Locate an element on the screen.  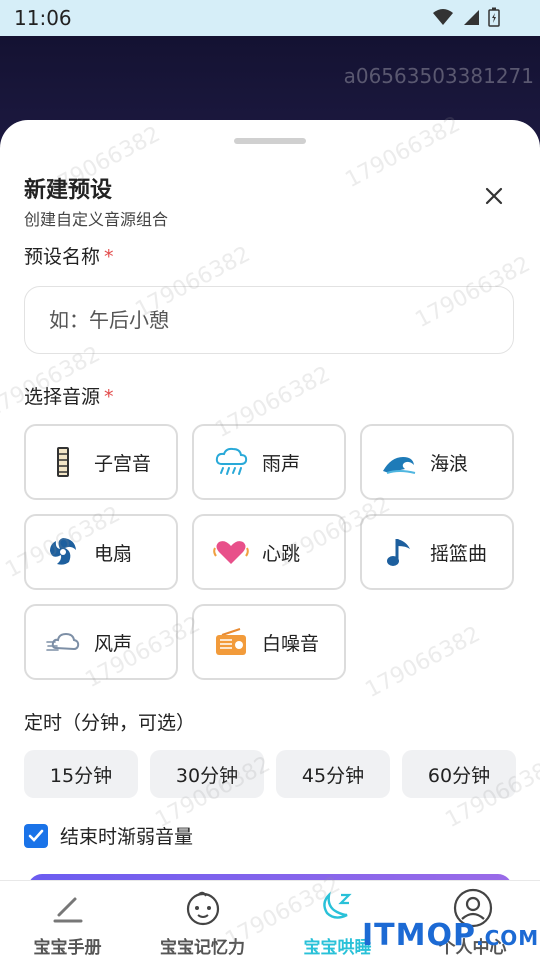
timer-option-45: 45分钟 is located at coordinates (333, 774).